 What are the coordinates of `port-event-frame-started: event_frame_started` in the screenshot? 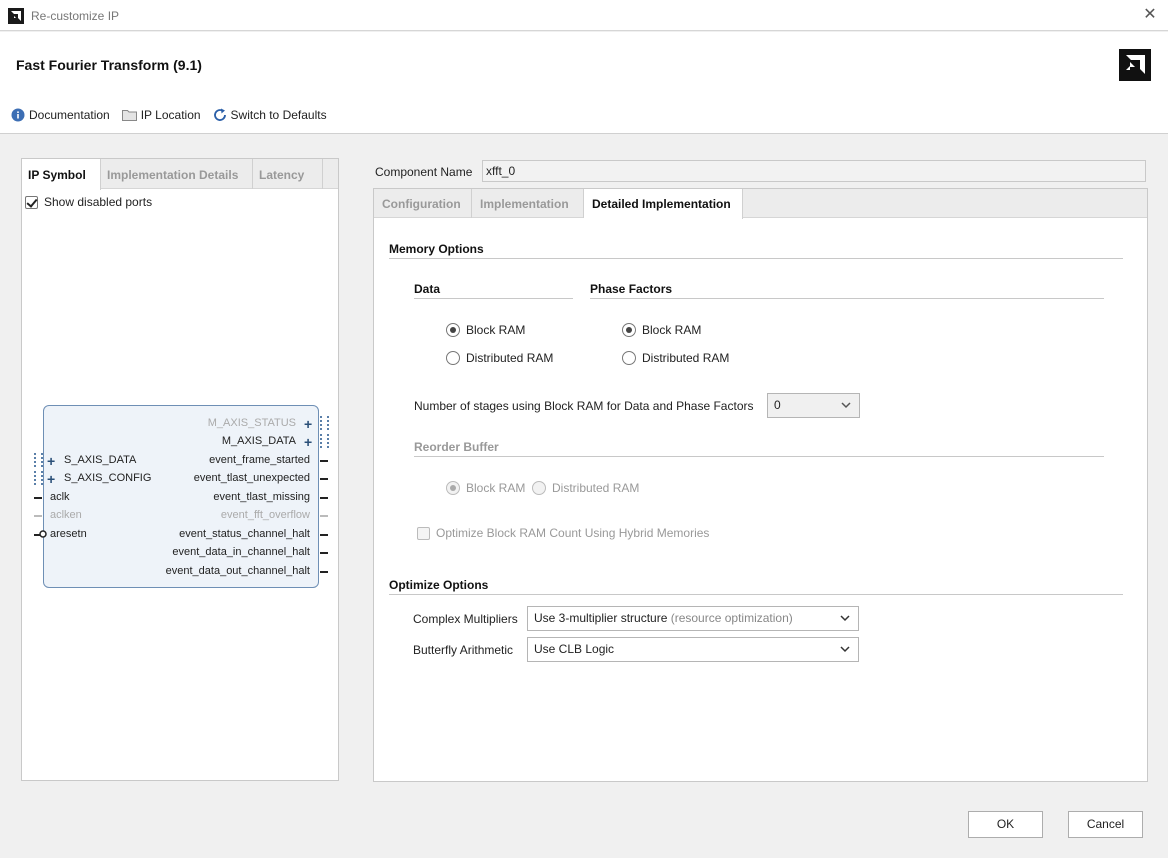 It's located at (259, 460).